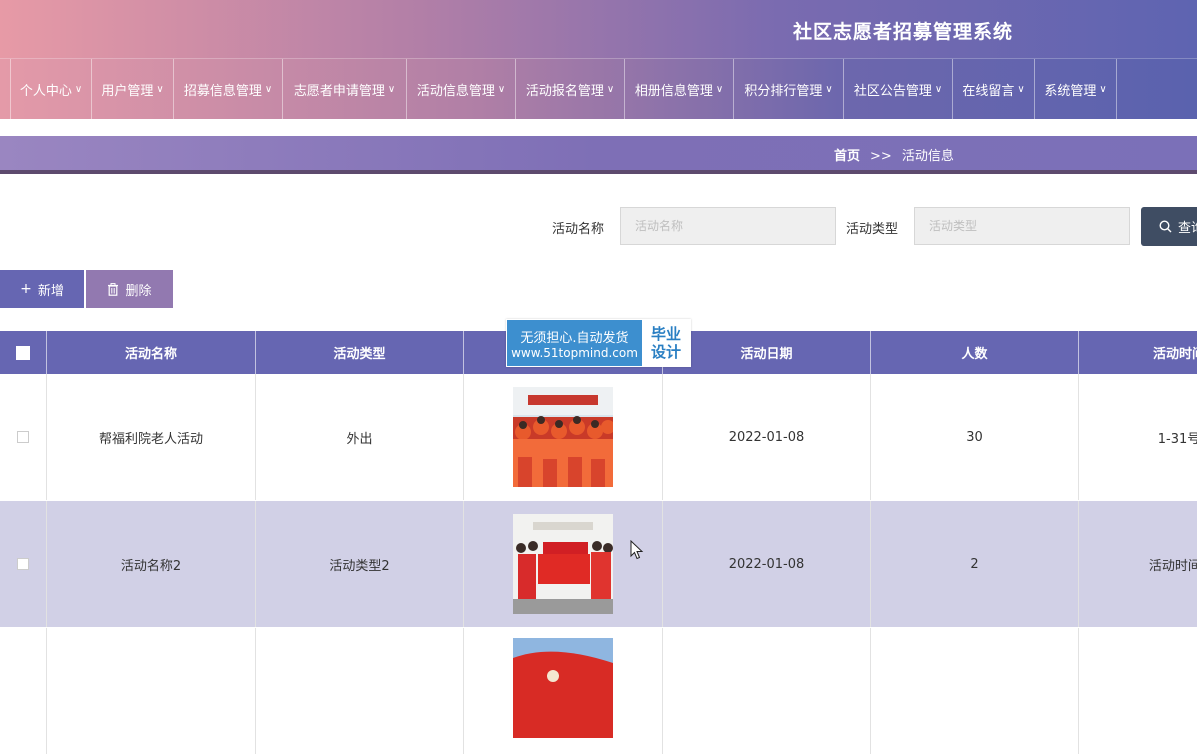  Describe the element at coordinates (598, 29) in the screenshot. I see `app-header: 社区志愿者招募管理系统` at that location.